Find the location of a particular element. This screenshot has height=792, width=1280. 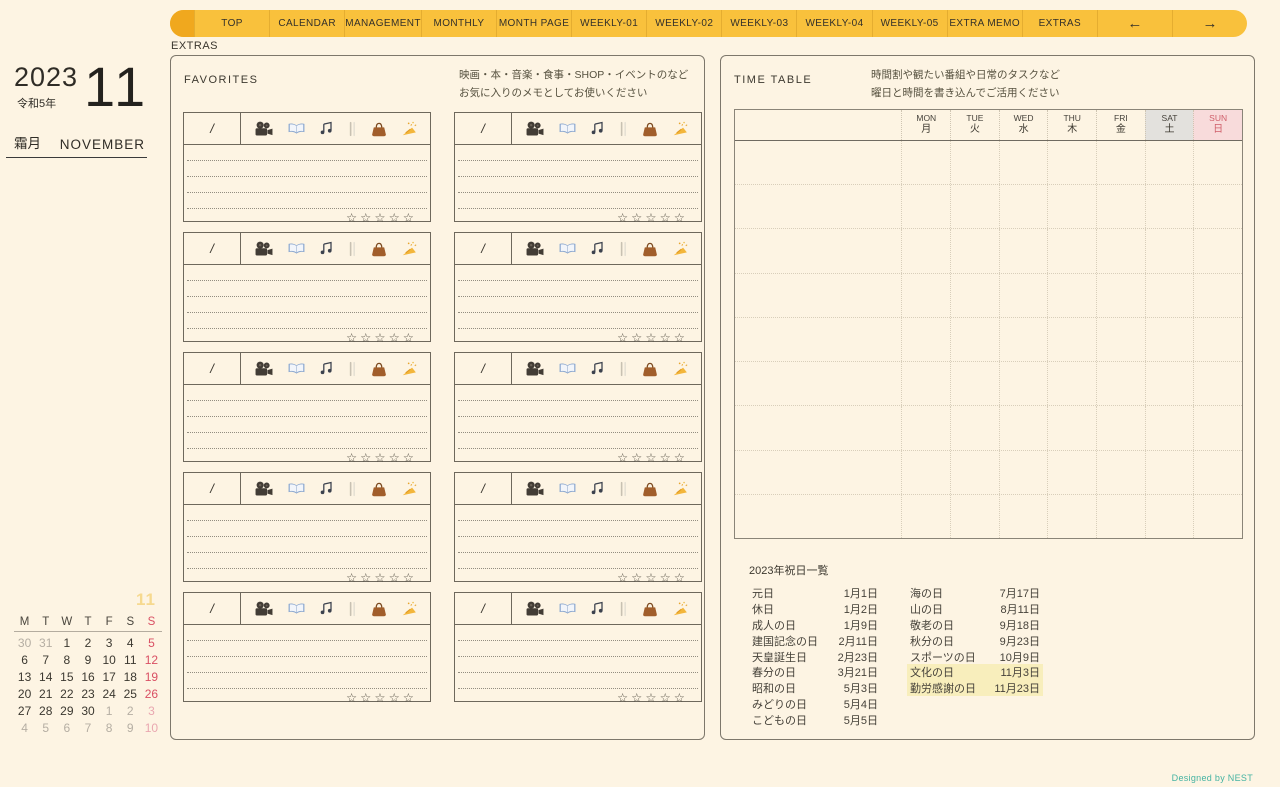

mini-calendar-day: 13 is located at coordinates (24, 676).